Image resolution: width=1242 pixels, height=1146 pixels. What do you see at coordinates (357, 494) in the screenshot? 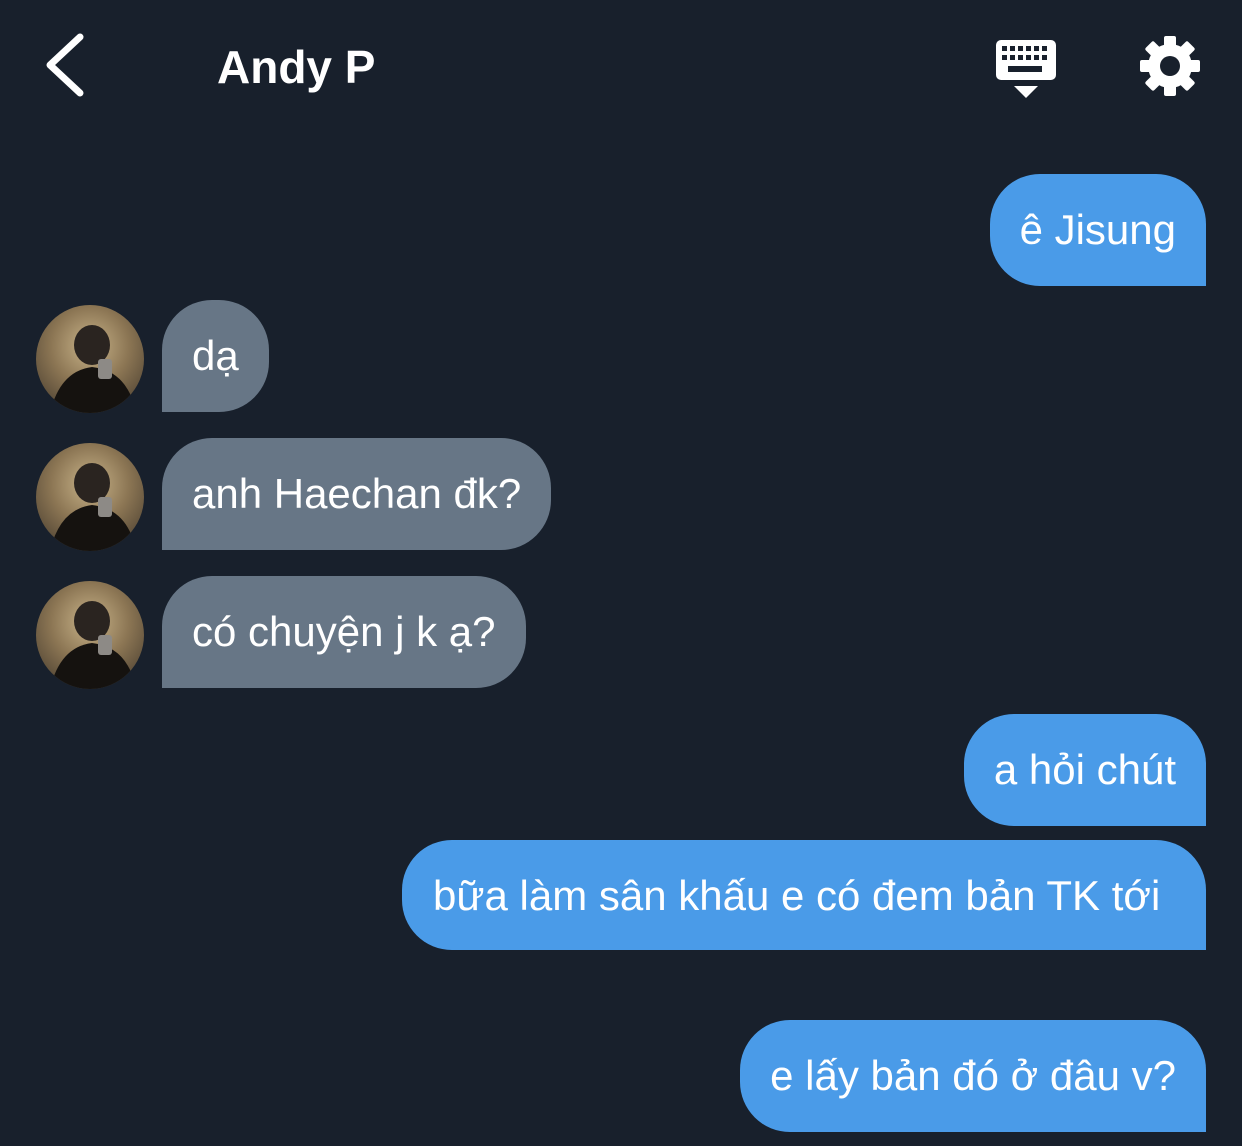
I see `message-bubble-incoming: anh Haechan đk?` at bounding box center [357, 494].